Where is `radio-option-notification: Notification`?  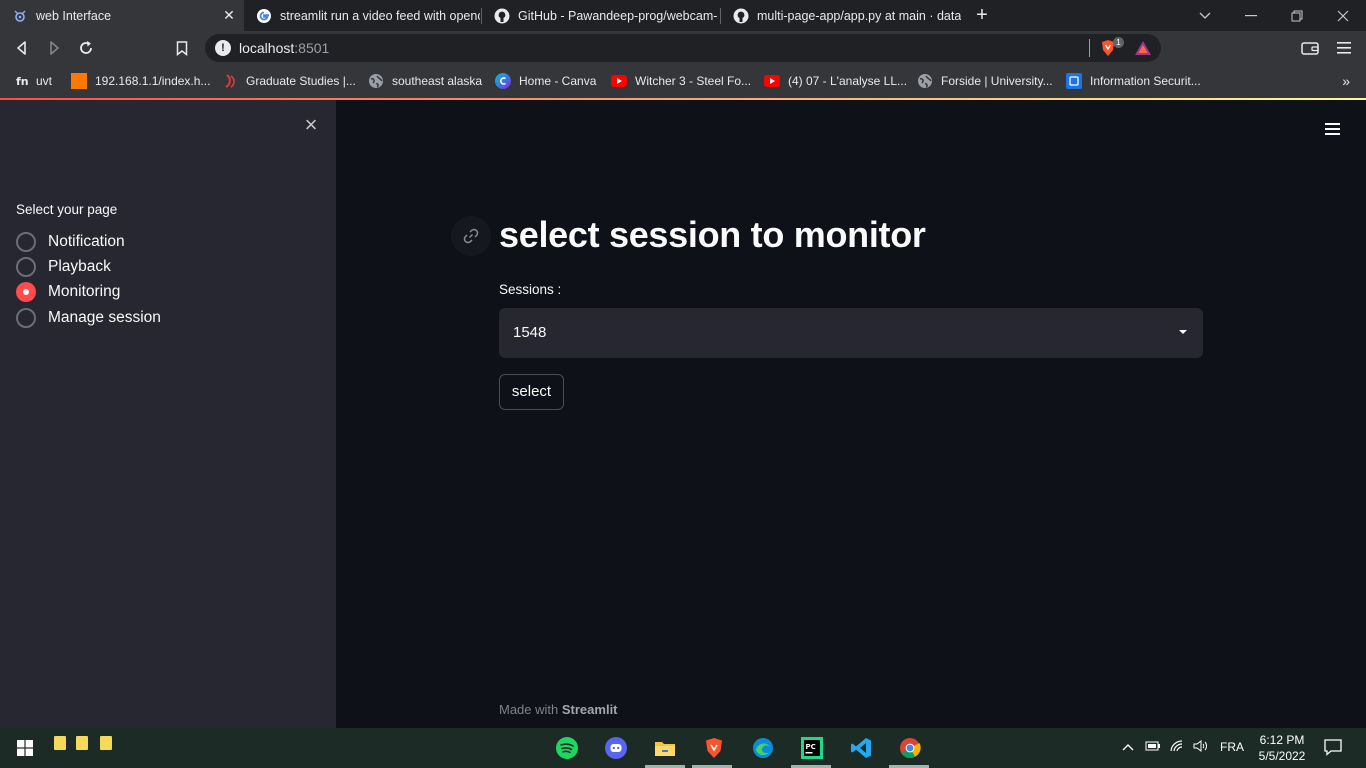 radio-option-notification: Notification is located at coordinates (70, 242).